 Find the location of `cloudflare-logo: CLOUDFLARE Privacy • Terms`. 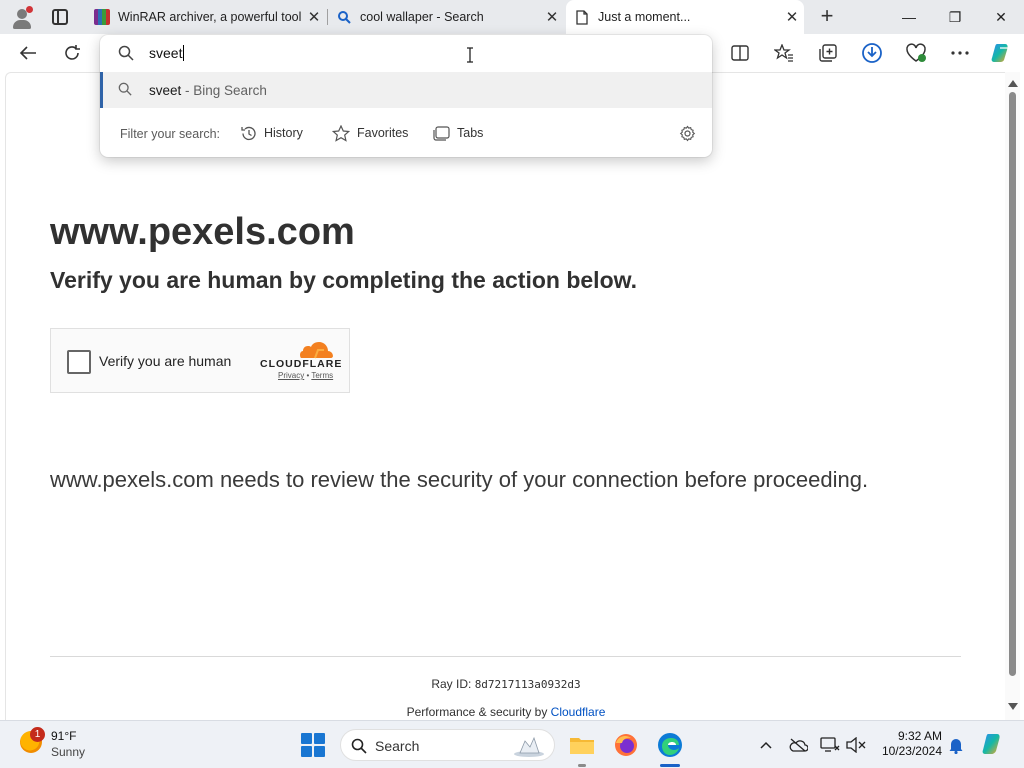

cloudflare-logo: CLOUDFLARE Privacy • Terms is located at coordinates (300, 361).